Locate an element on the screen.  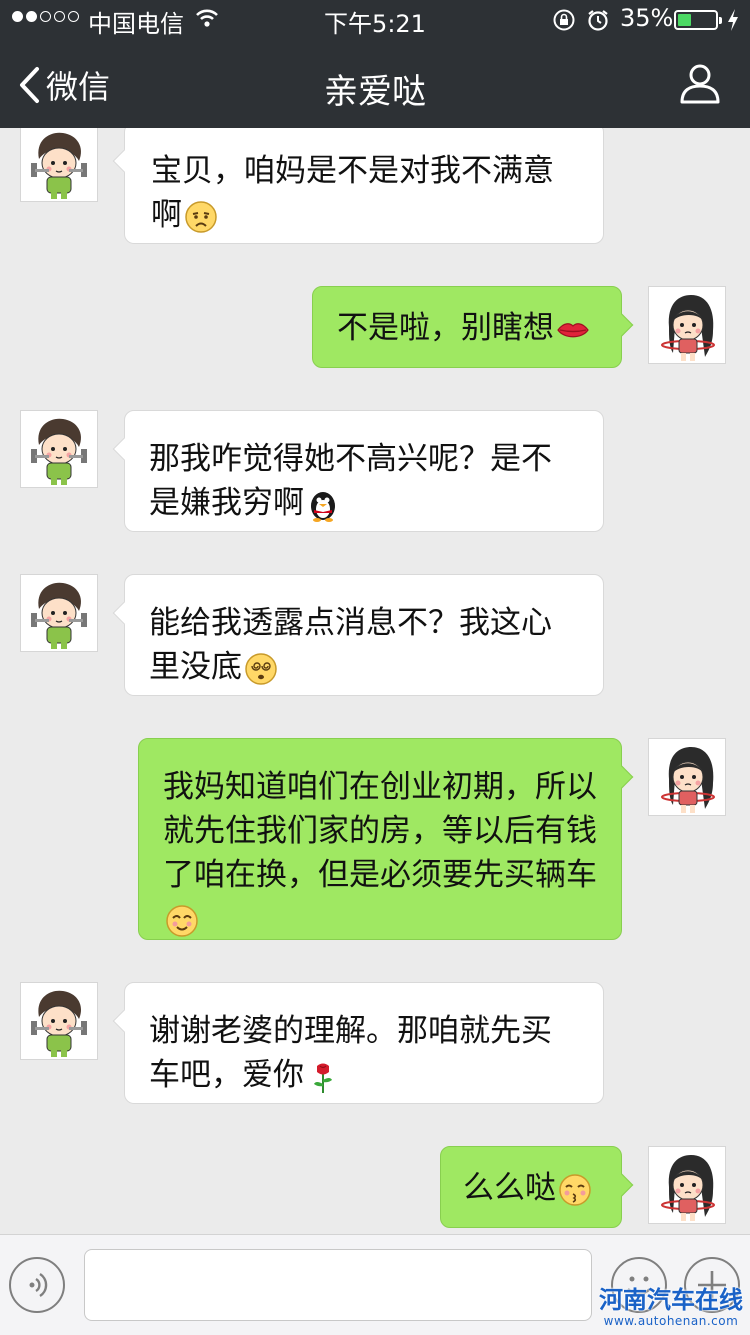
message-text: 谢谢老婆的理解。那咱就先买车吧，爱你 is located at coordinates (350, 1053).